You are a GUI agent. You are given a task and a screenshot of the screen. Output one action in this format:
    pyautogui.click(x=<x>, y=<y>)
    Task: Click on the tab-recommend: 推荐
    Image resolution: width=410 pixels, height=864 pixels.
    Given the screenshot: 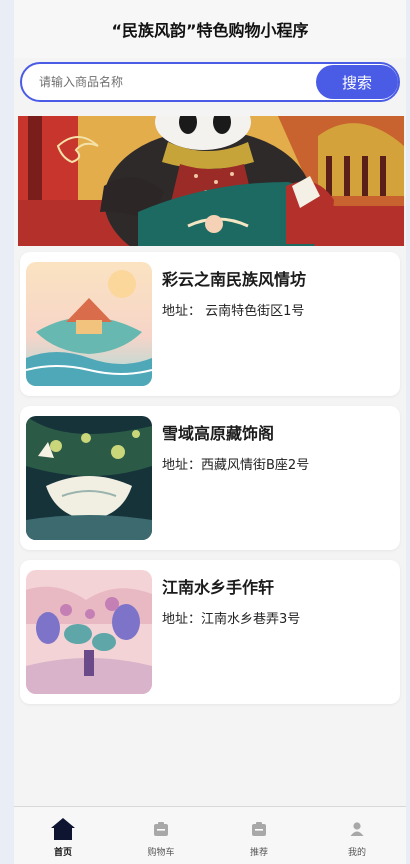 What is the action you would take?
    pyautogui.click(x=259, y=835)
    